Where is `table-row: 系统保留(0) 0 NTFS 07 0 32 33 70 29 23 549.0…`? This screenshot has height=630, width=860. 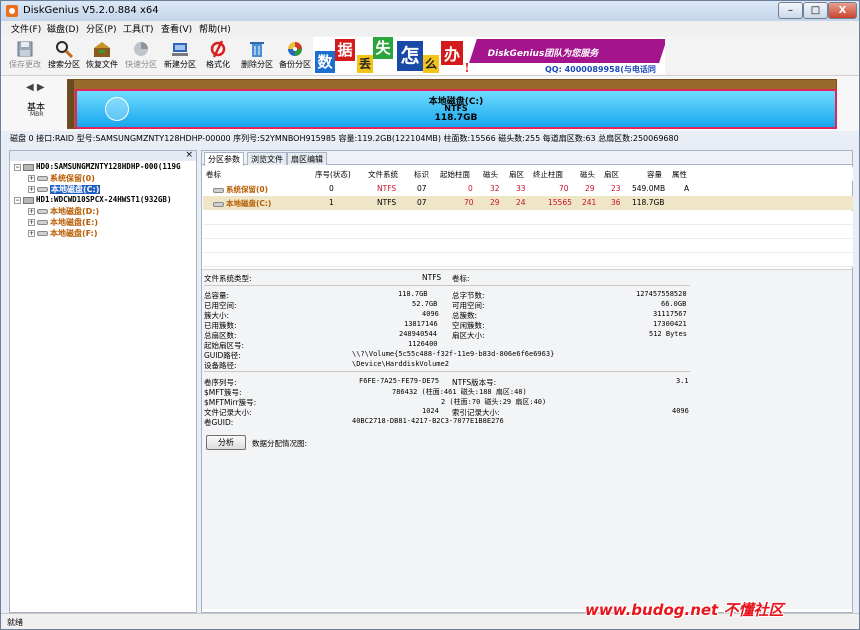 table-row: 系统保留(0) 0 NTFS 07 0 32 33 70 29 23 549.0… is located at coordinates (528, 189).